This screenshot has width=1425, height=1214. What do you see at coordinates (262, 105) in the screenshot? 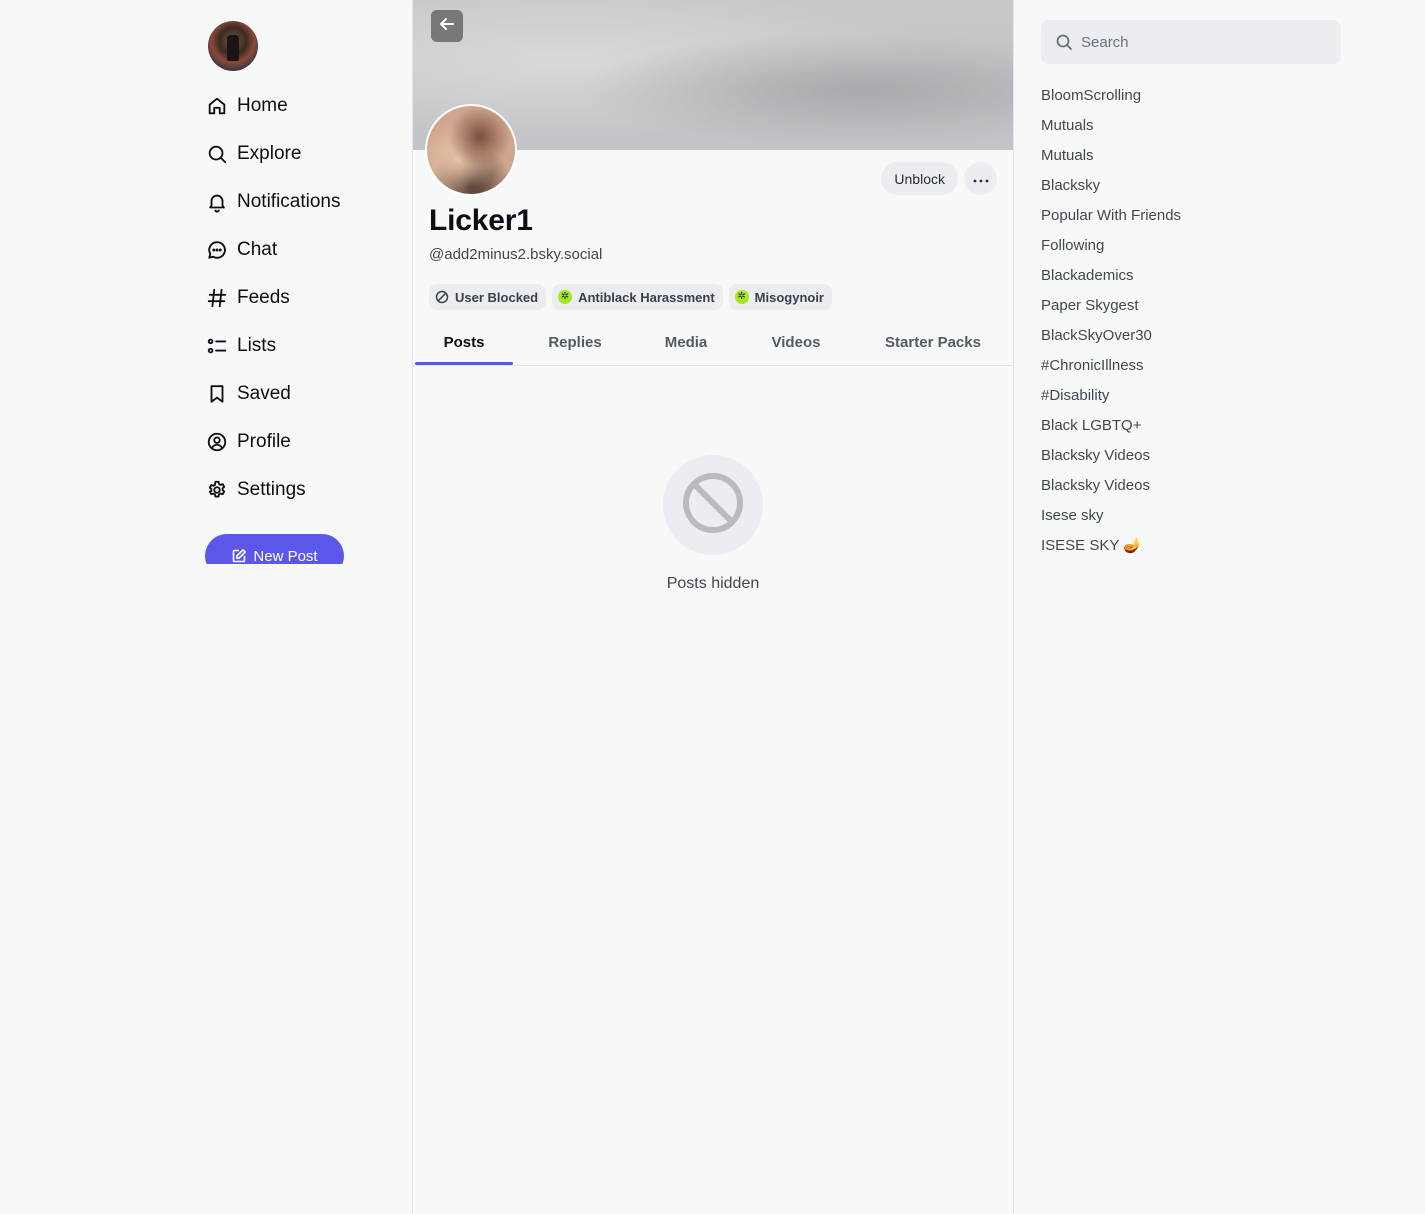
I see `nav-label-home: Home` at bounding box center [262, 105].